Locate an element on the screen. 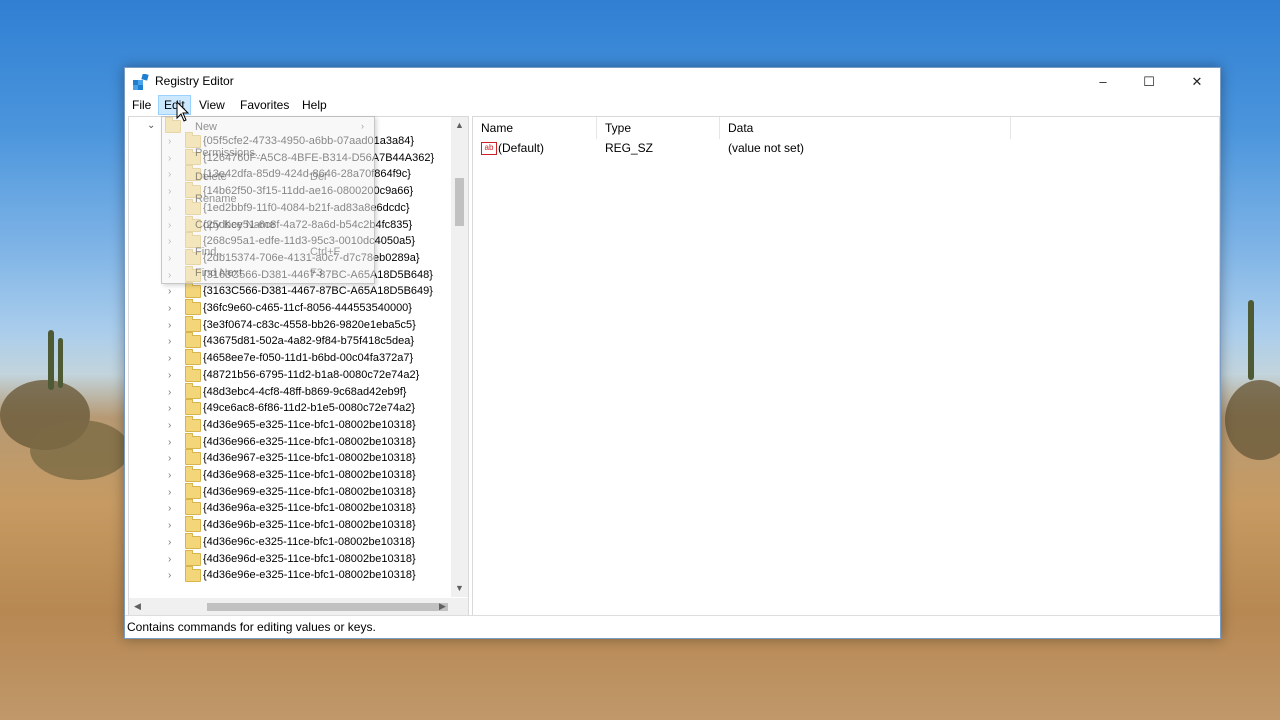 The image size is (1280, 720). window-title: Registry Editor is located at coordinates (194, 81).